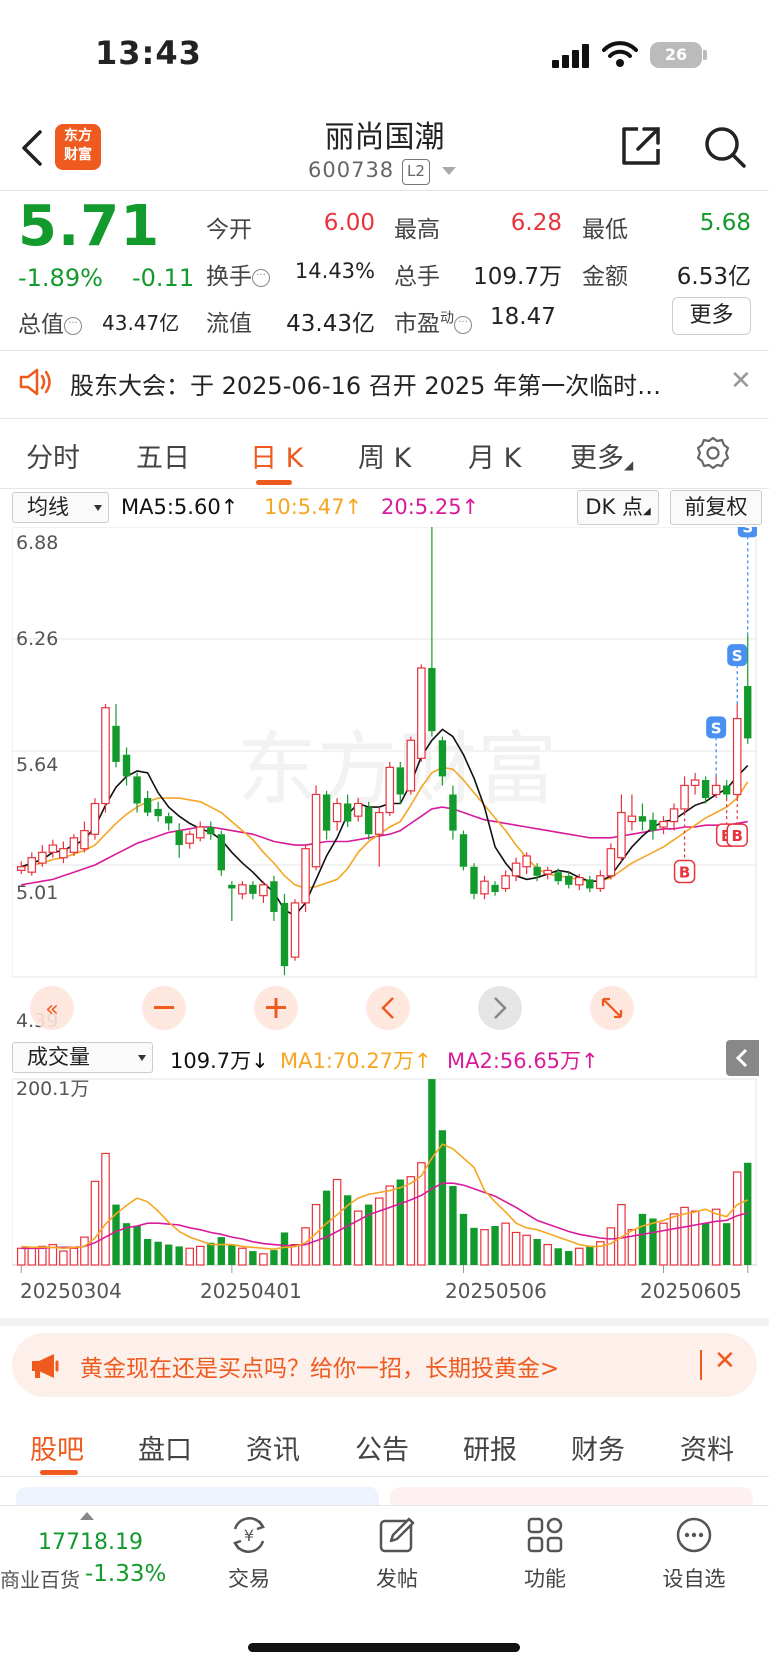 The height and width of the screenshot is (1665, 769). I want to click on tab-research: 研报, so click(490, 1447).